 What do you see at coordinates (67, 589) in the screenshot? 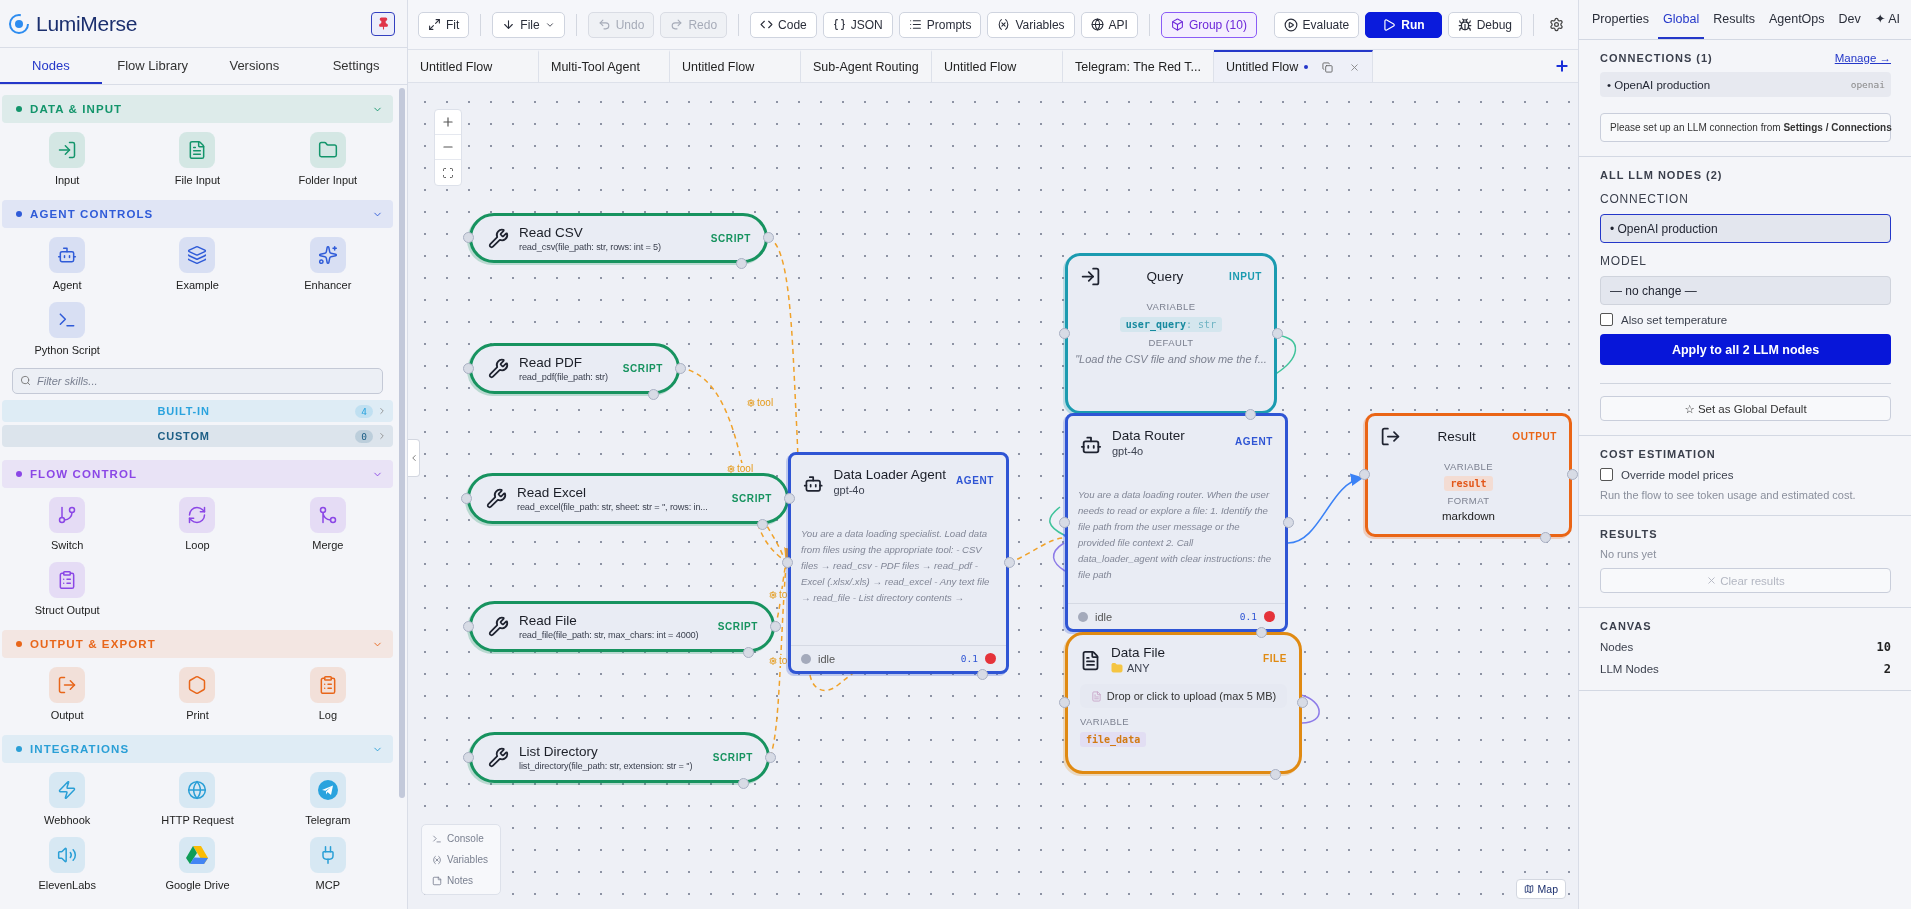
I see `node-palette-item: Struct Output` at bounding box center [67, 589].